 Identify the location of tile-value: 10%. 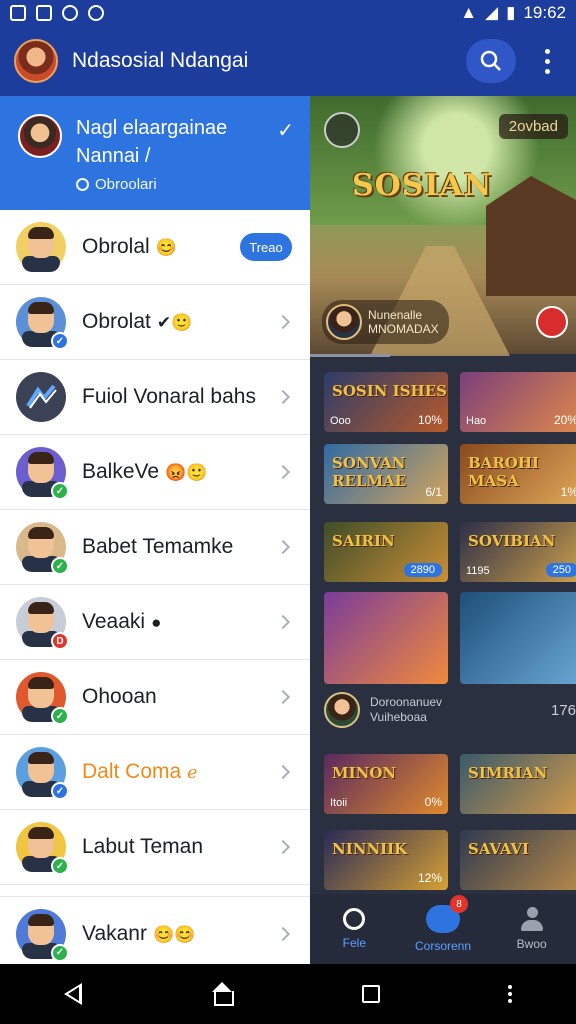
(429, 420).